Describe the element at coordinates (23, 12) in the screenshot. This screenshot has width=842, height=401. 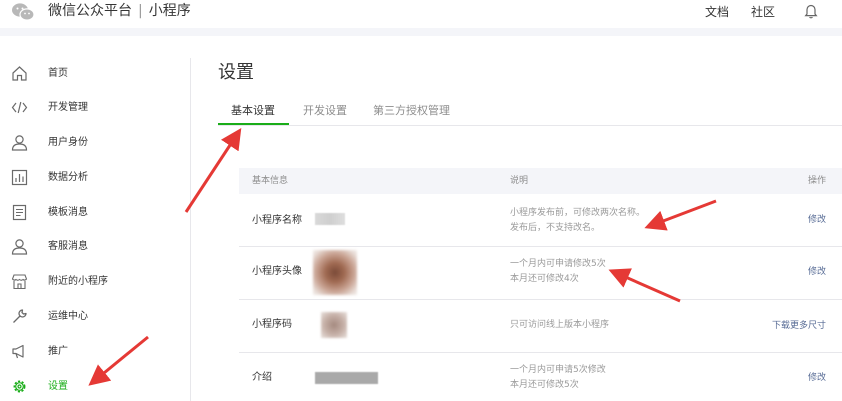
I see `wechat-logo-icon` at that location.